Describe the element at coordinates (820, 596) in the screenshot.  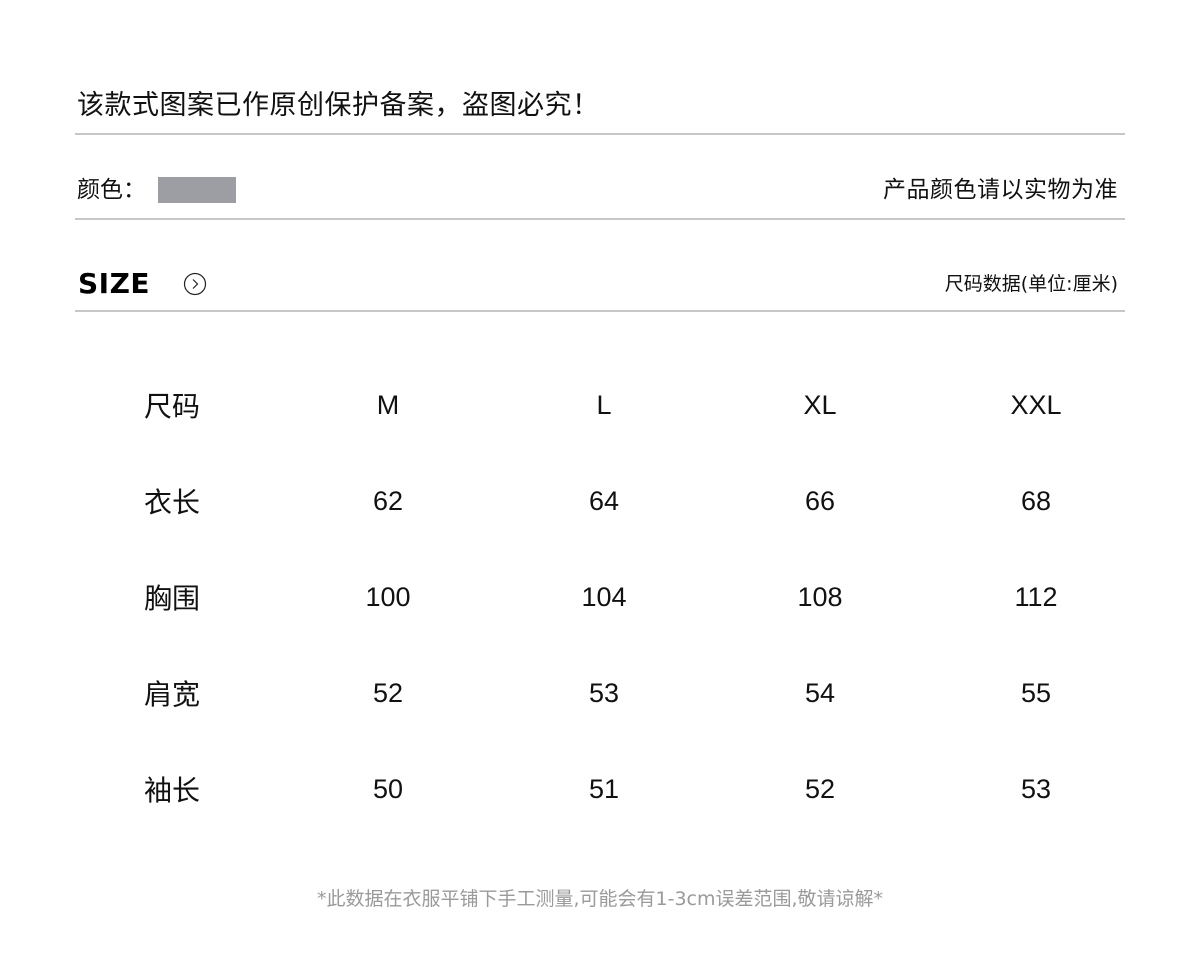
I see `table-cell: 108` at that location.